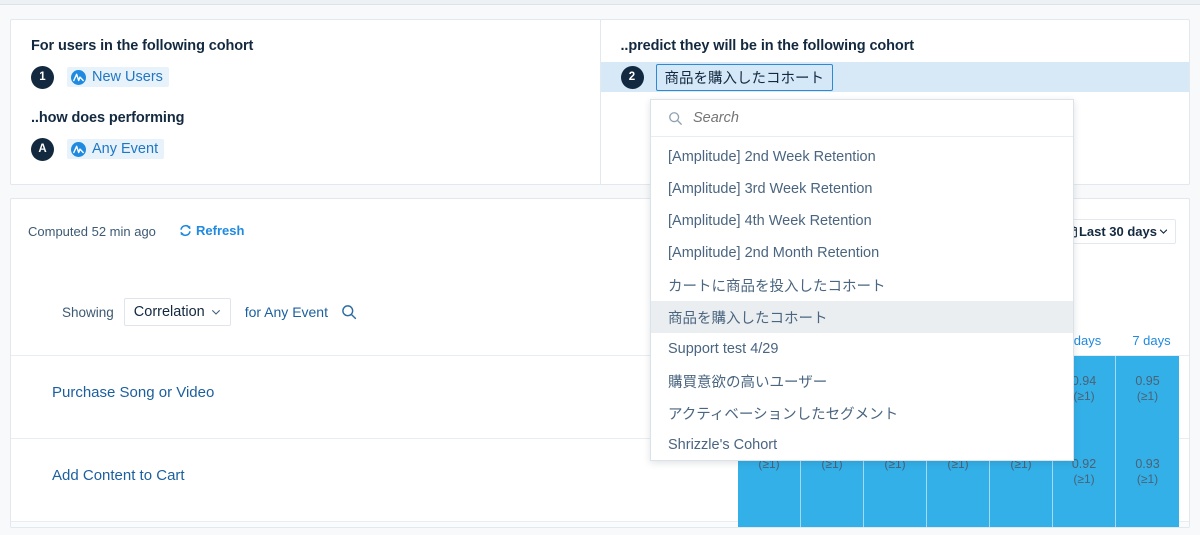  What do you see at coordinates (862, 317) in the screenshot?
I see `dropdown-item-selected: 商品を購入したコホート` at bounding box center [862, 317].